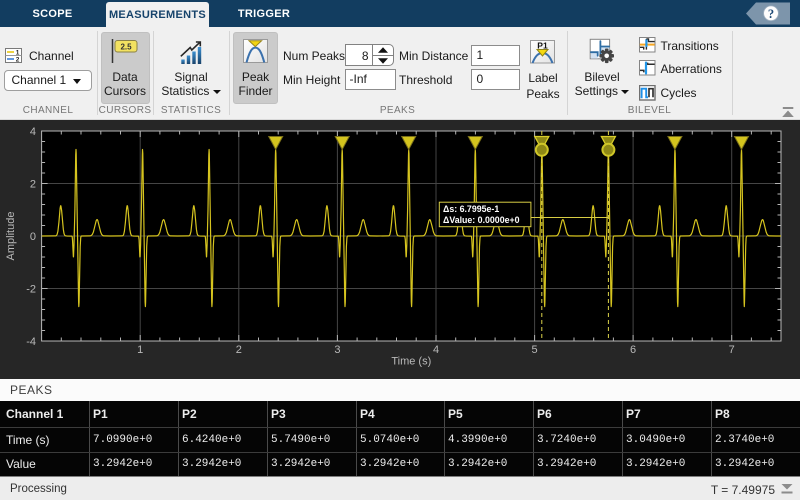 The width and height of the screenshot is (800, 500). I want to click on svg-text: 5, so click(535, 350).